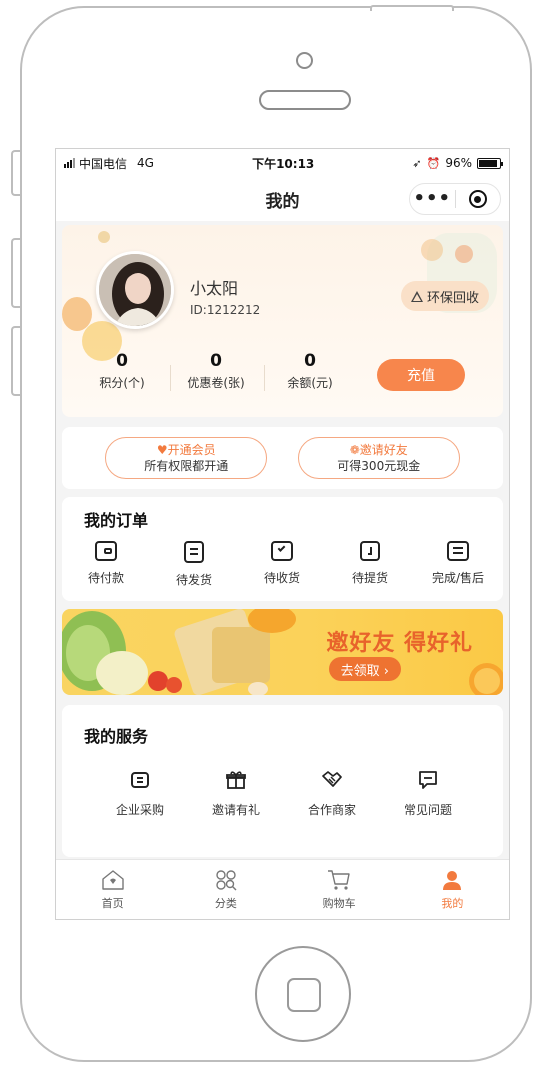  I want to click on carrier-name: 中国电信, so click(103, 163).